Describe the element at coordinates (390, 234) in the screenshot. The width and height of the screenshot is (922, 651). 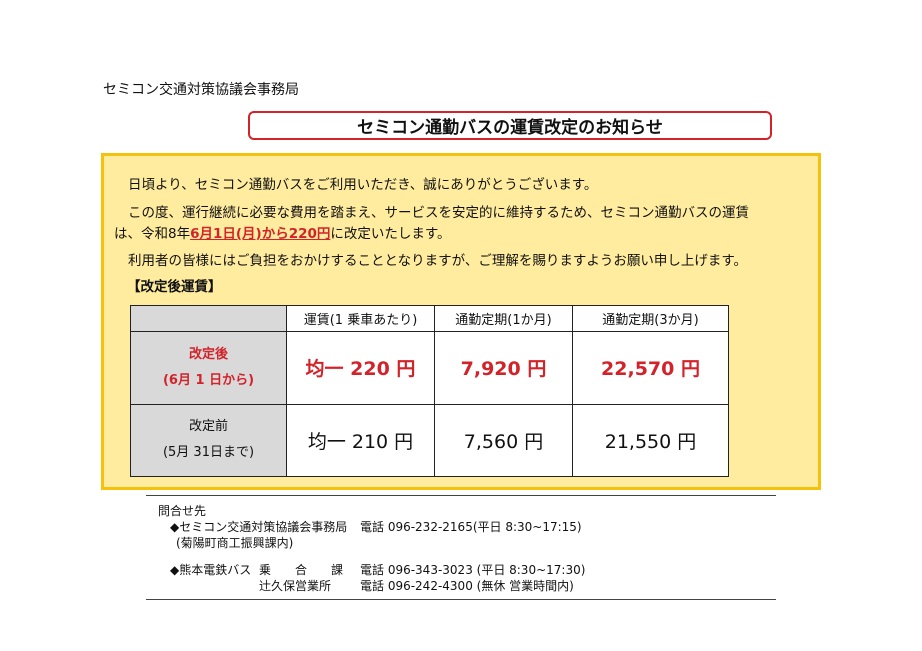
I see `notice-line-3-suffix: に改定いたします。` at that location.